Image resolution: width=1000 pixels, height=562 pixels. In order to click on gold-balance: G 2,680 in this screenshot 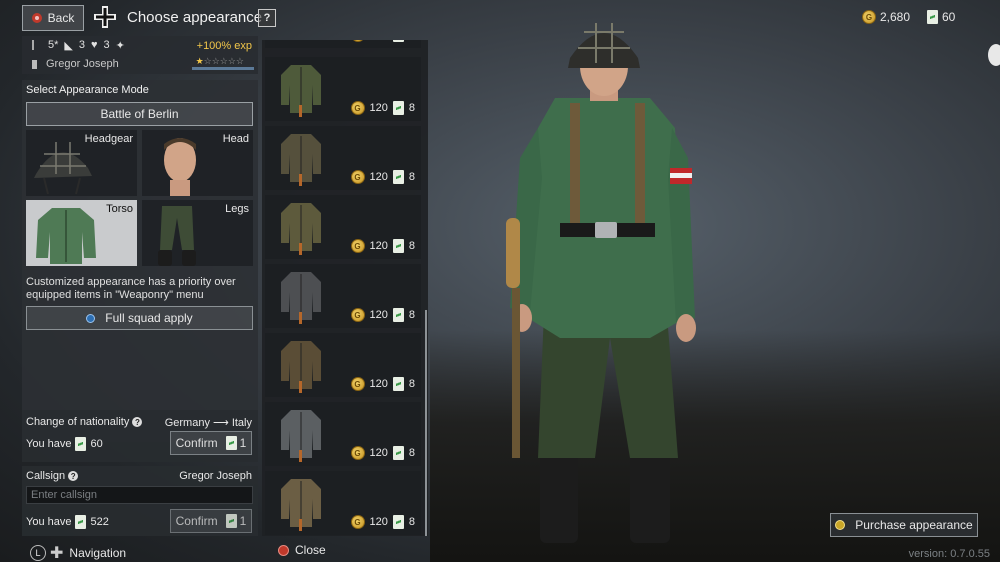, I will do `click(886, 17)`.